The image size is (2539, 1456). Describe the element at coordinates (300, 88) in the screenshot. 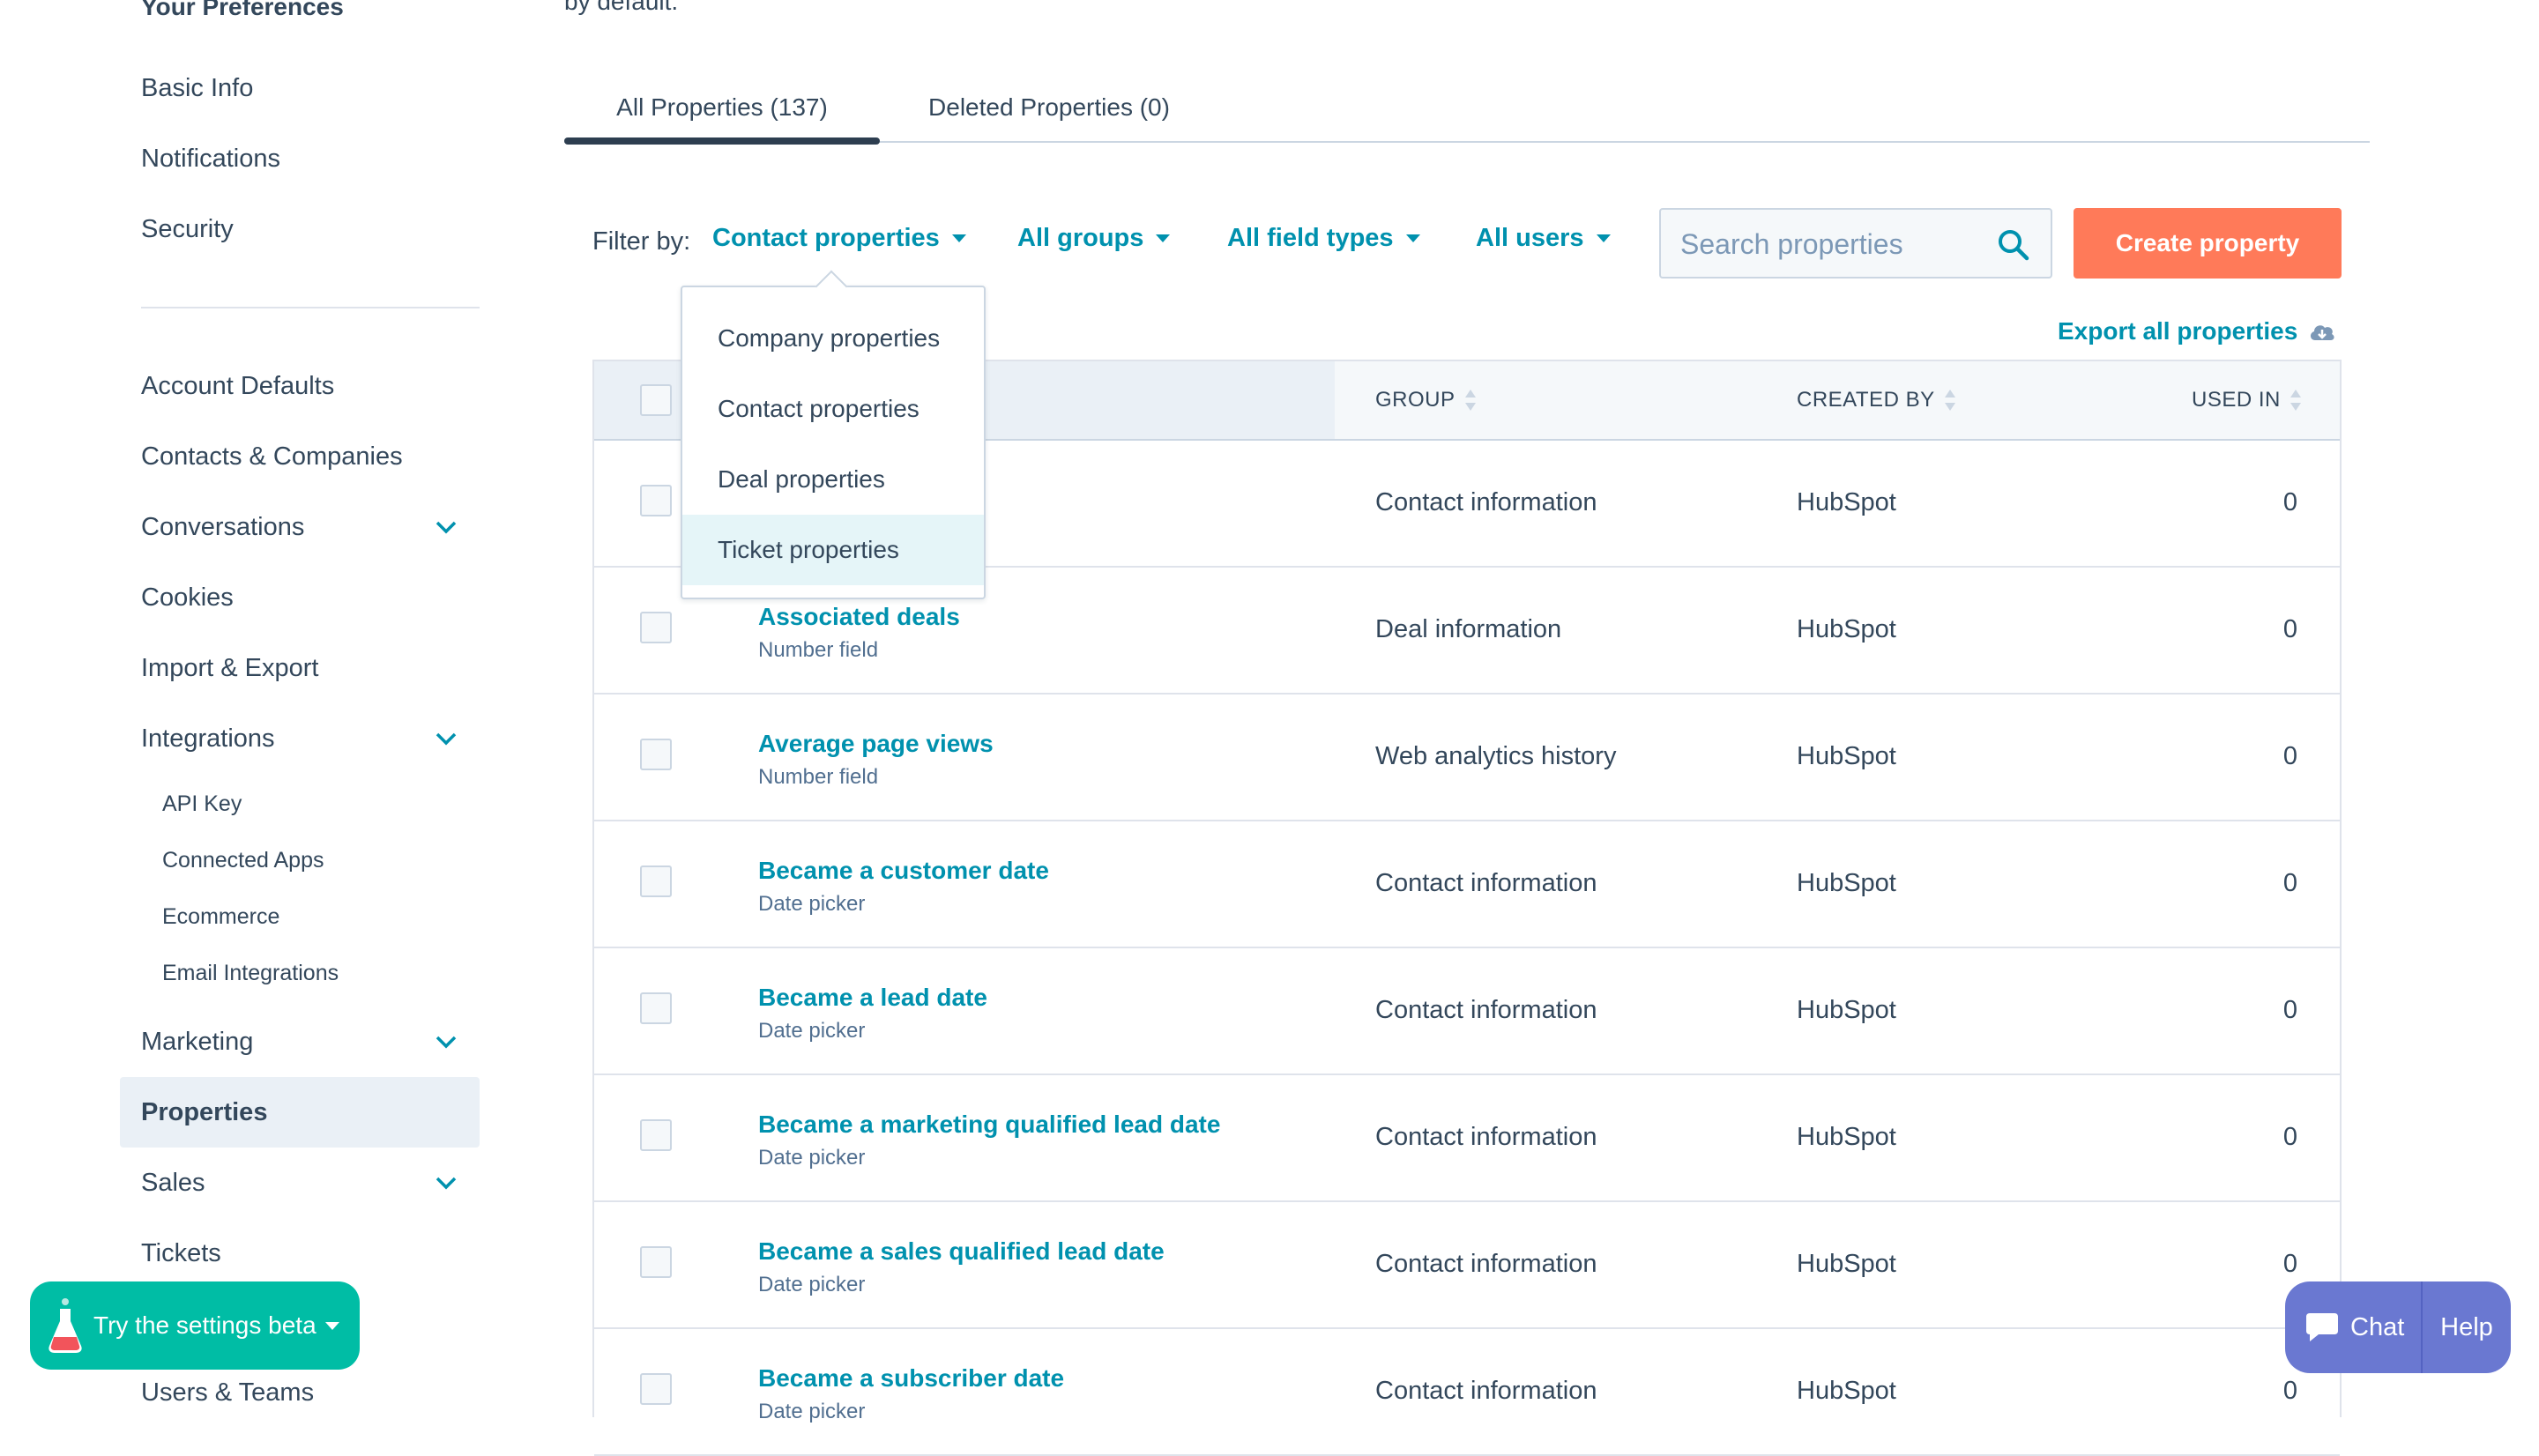

I see `sidebar-item-basic-info: Basic Info` at that location.